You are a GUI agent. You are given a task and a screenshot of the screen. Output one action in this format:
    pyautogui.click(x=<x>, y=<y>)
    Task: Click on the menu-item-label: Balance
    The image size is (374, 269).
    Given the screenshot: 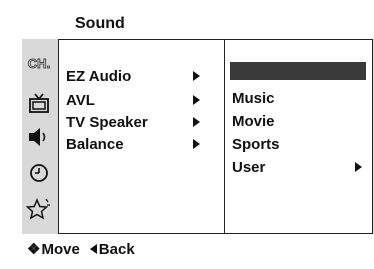 What is the action you would take?
    pyautogui.click(x=95, y=144)
    